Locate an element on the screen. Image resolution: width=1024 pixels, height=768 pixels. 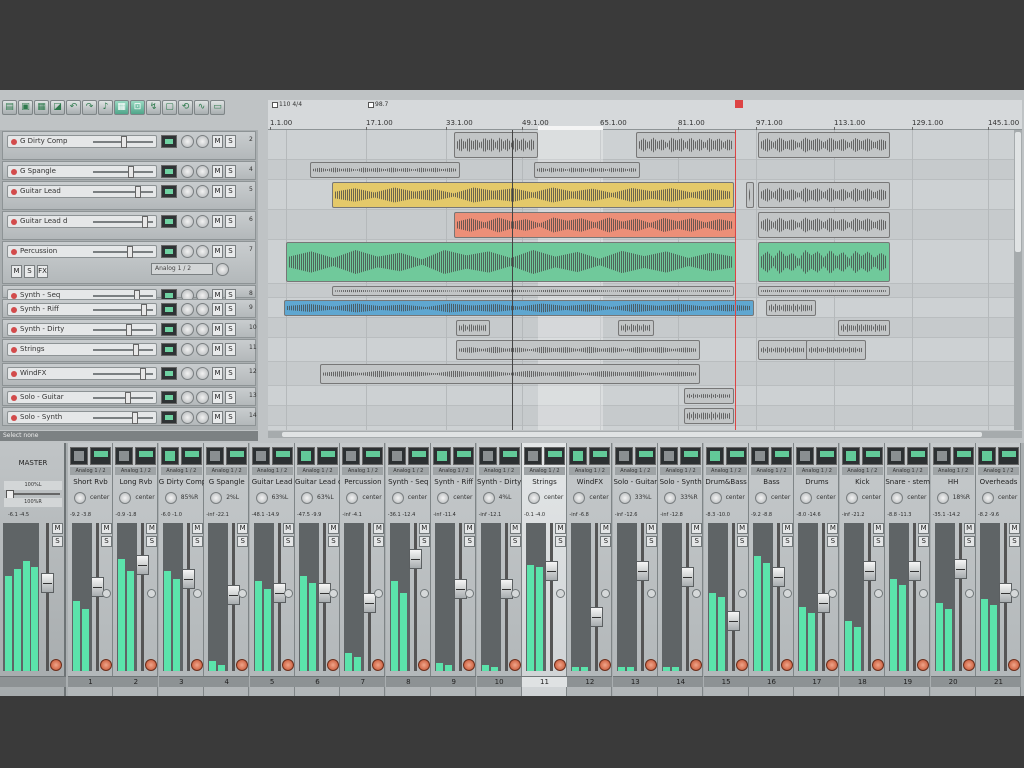
mixer-strip: Analog 1 / 2 Strings center -0.1 -4.0 M S 11 is located at coordinates (544, 569).